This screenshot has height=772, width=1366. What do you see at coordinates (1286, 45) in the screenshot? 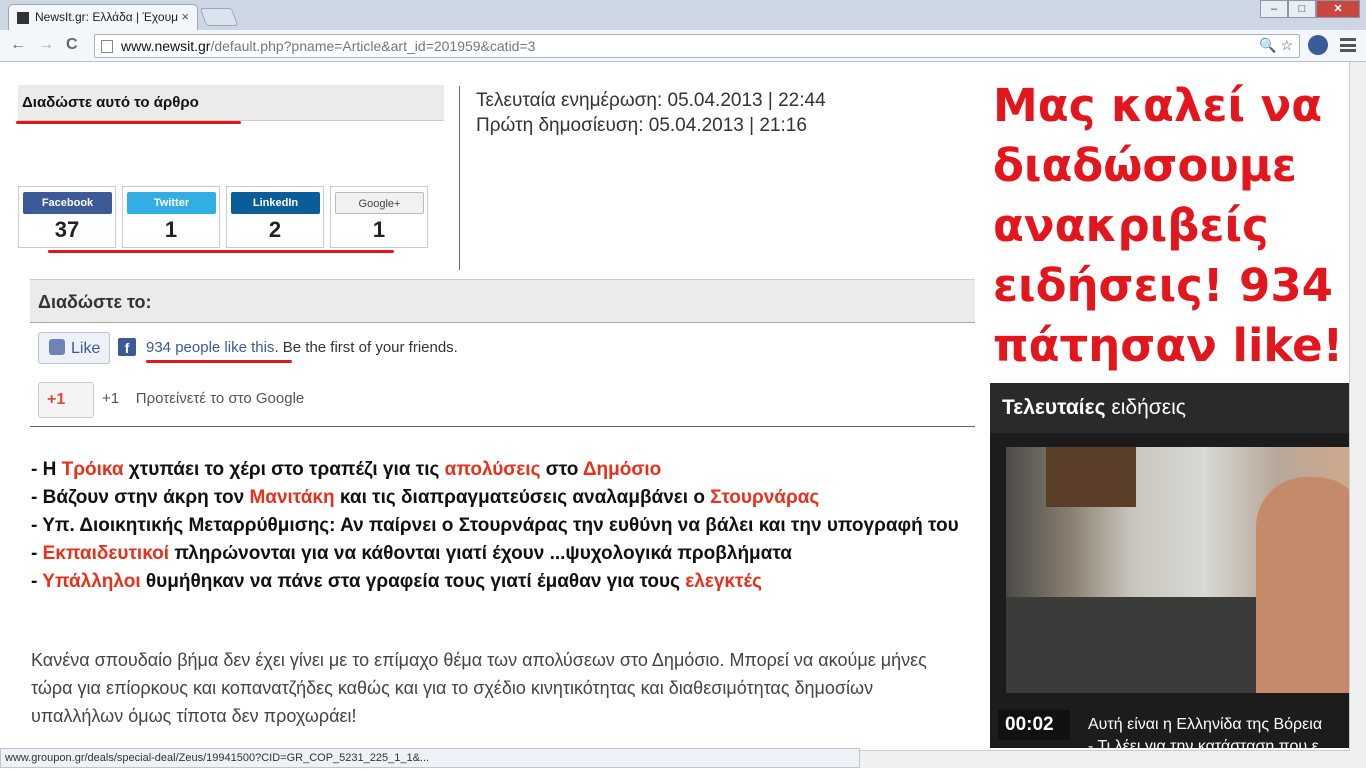
I see `bookmark-star-icon: ☆` at bounding box center [1286, 45].